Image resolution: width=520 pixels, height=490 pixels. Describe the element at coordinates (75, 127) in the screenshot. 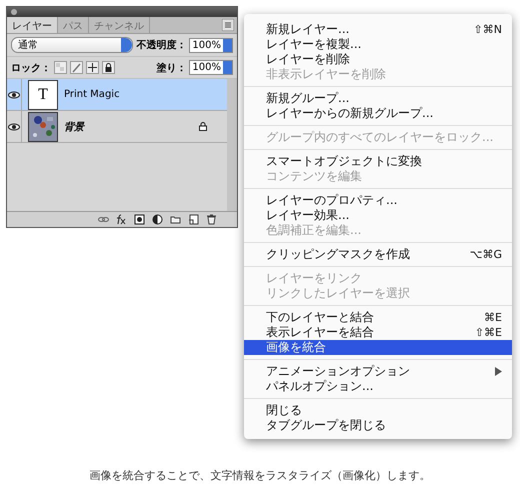

I see `layer-name: 背景` at that location.